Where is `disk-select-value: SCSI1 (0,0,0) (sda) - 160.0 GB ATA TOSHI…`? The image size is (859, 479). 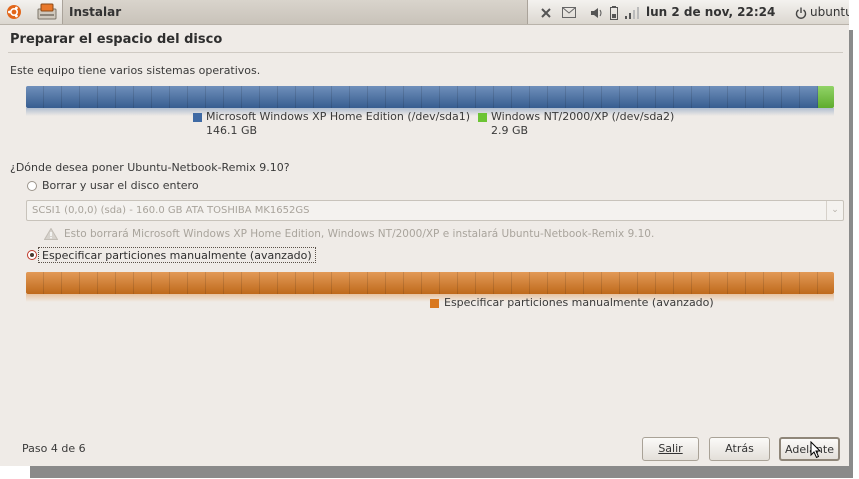 disk-select-value: SCSI1 (0,0,0) (sda) - 160.0 GB ATA TOSHI… is located at coordinates (171, 210).